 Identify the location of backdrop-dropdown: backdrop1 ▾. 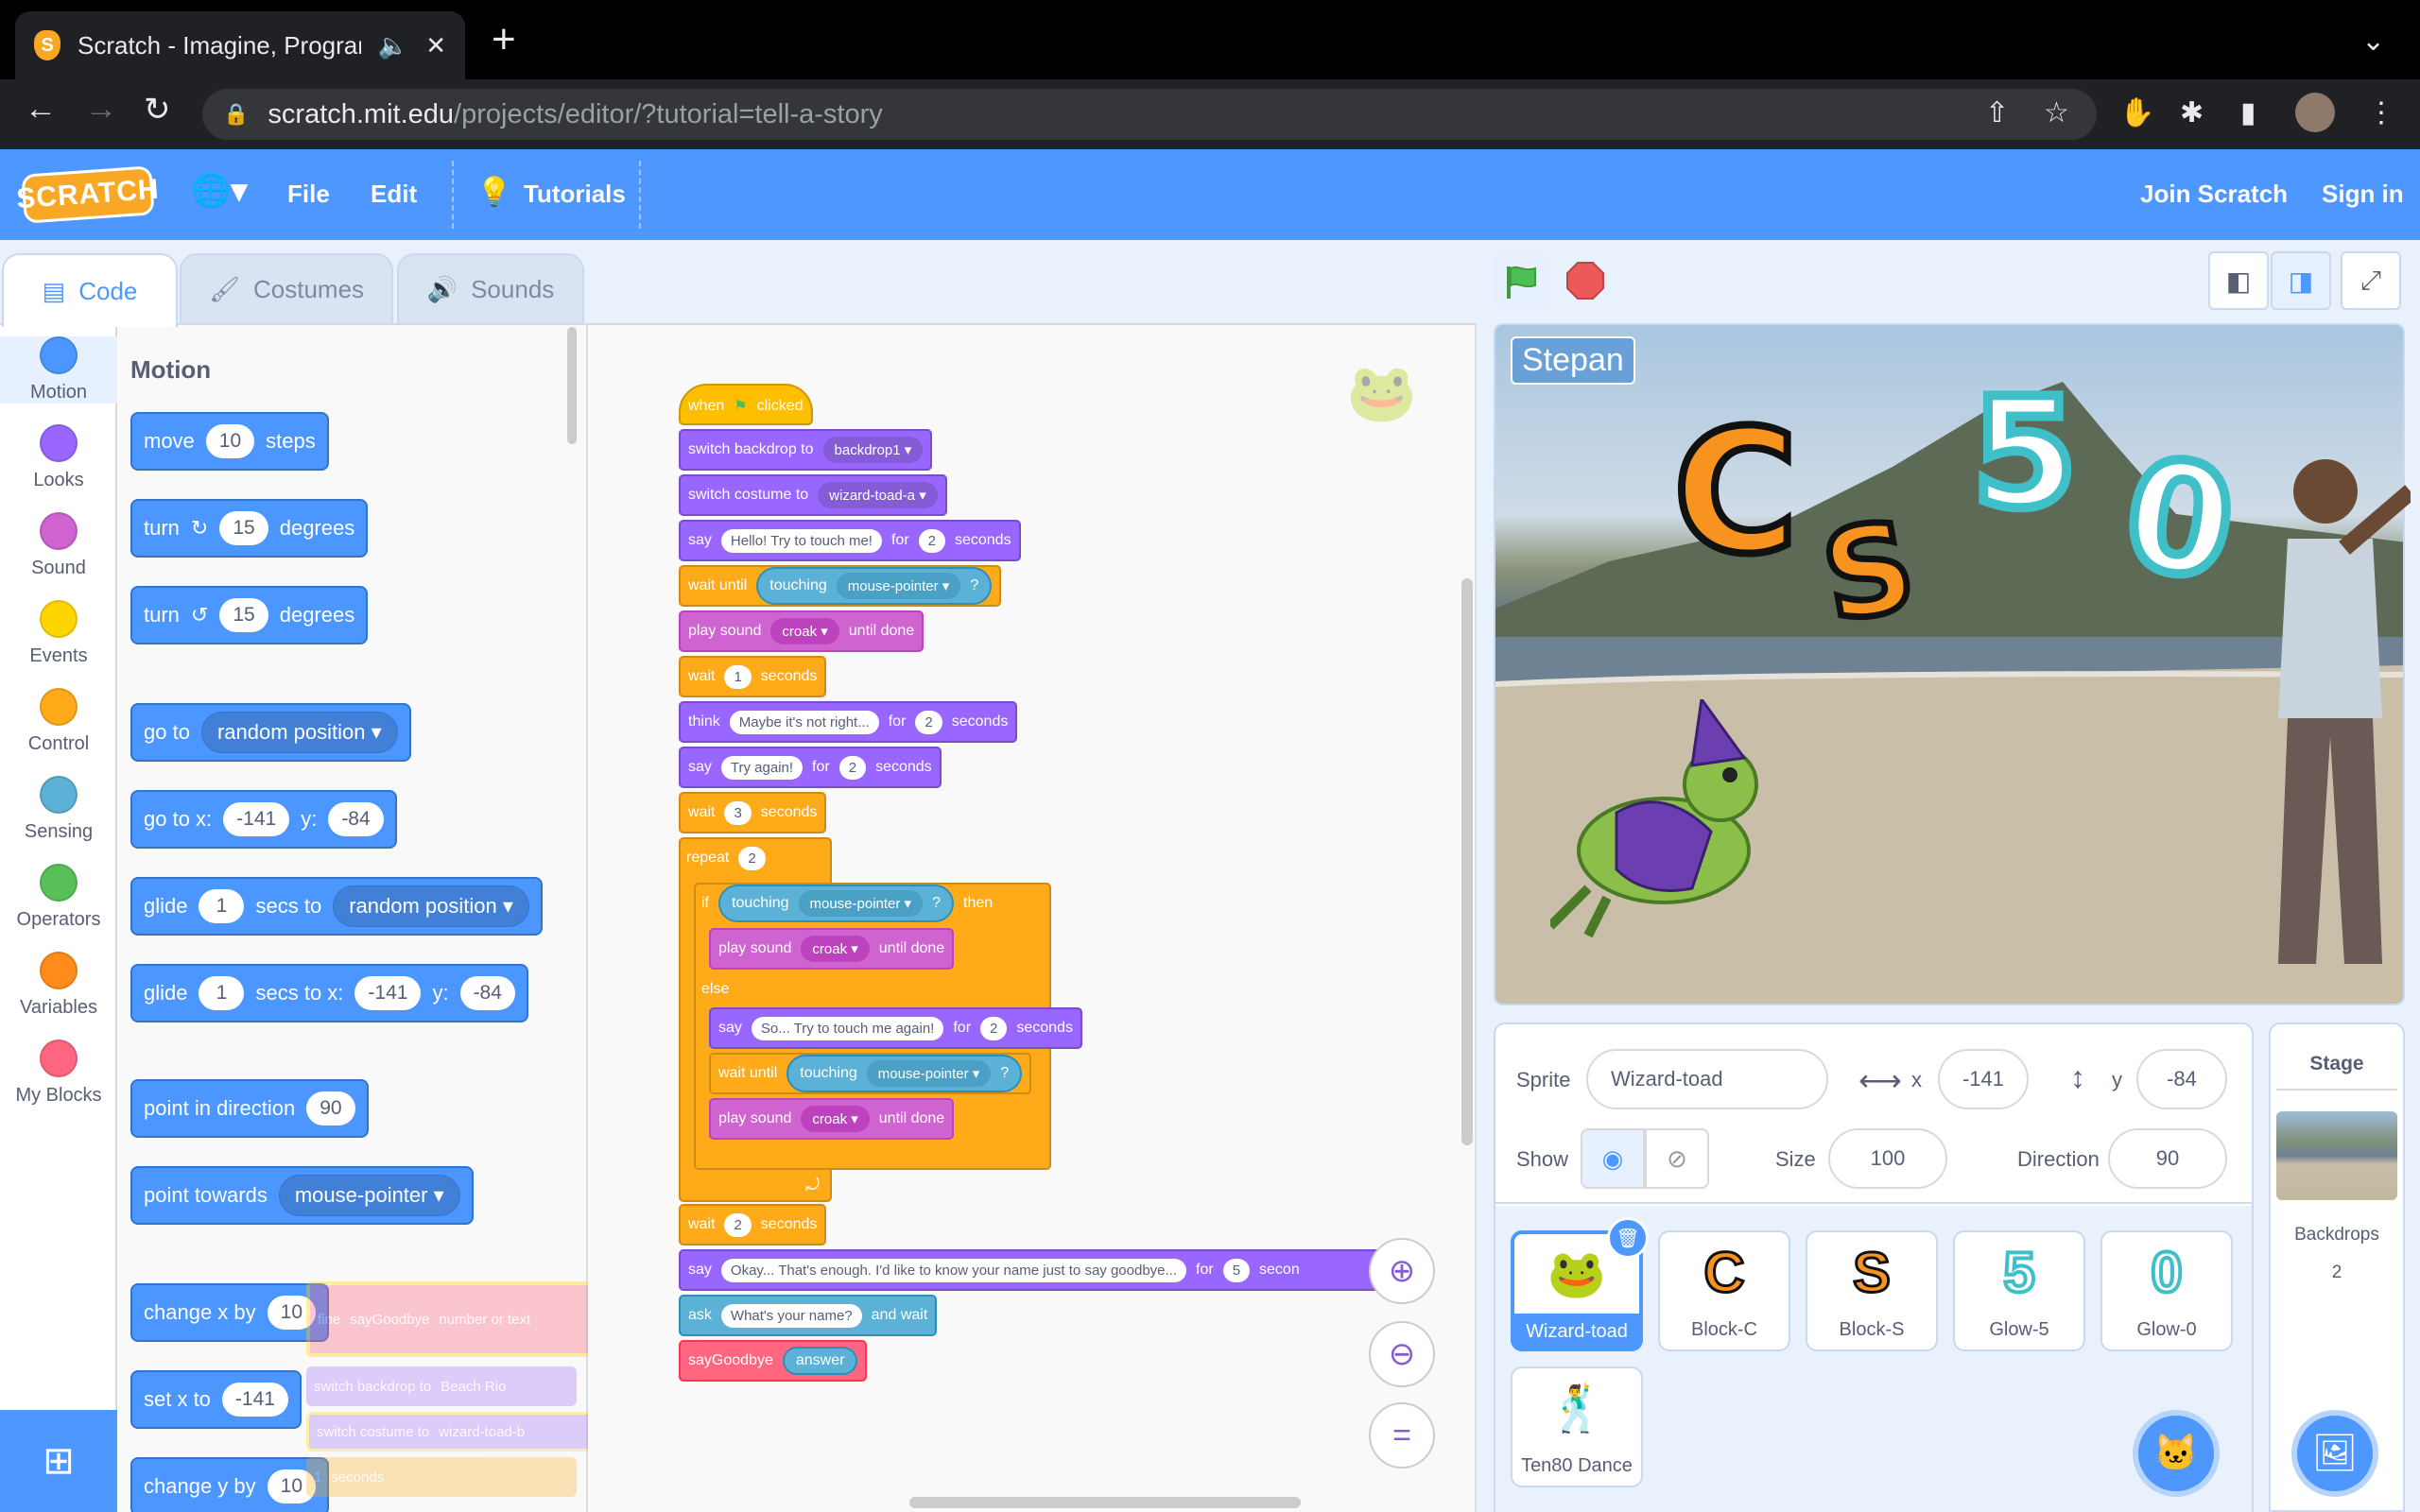
(873, 450).